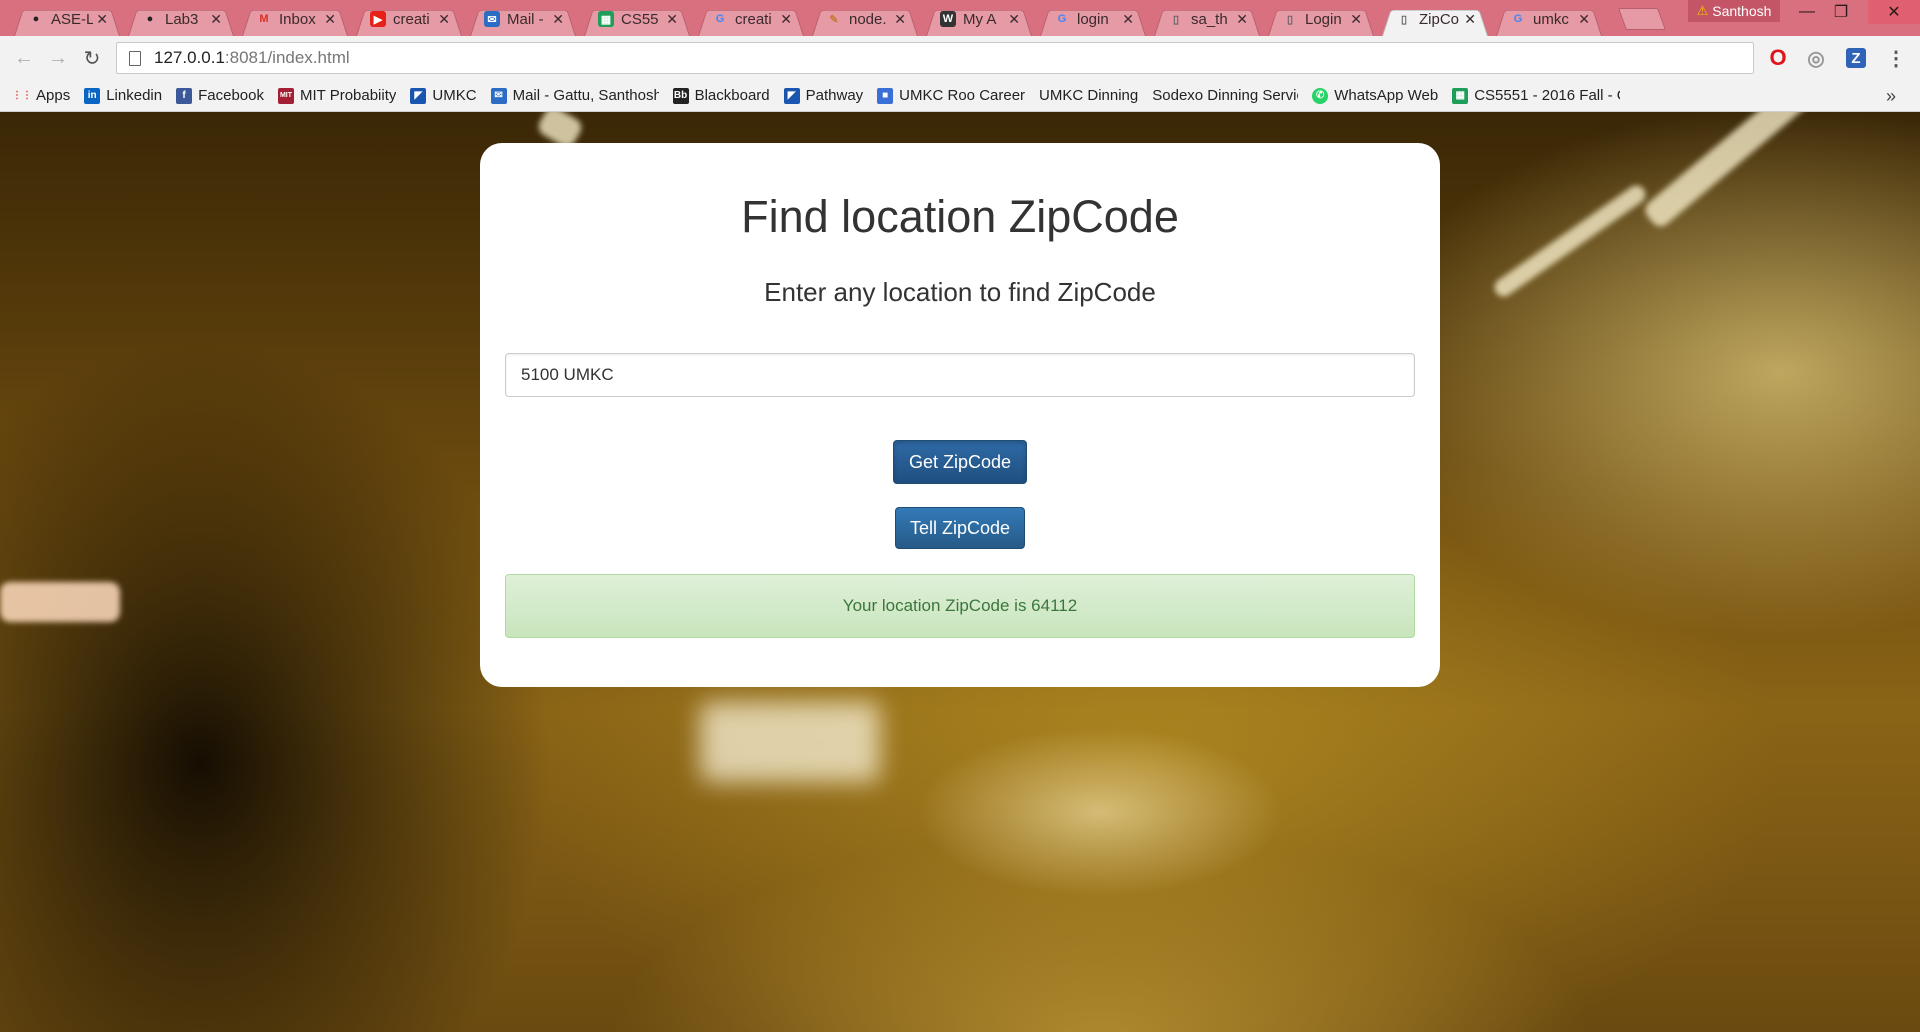 This screenshot has width=1920, height=1032. I want to click on tab: ✎ node. ✕, so click(865, 19).